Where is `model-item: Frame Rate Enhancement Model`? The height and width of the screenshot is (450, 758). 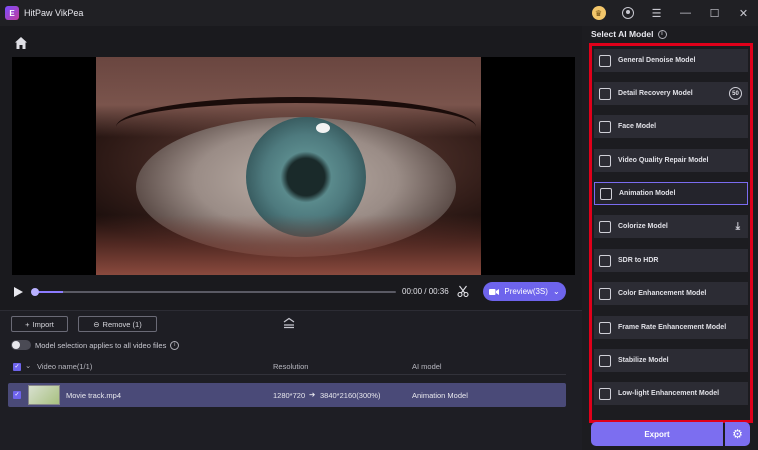
model-item: Frame Rate Enhancement Model is located at coordinates (671, 327).